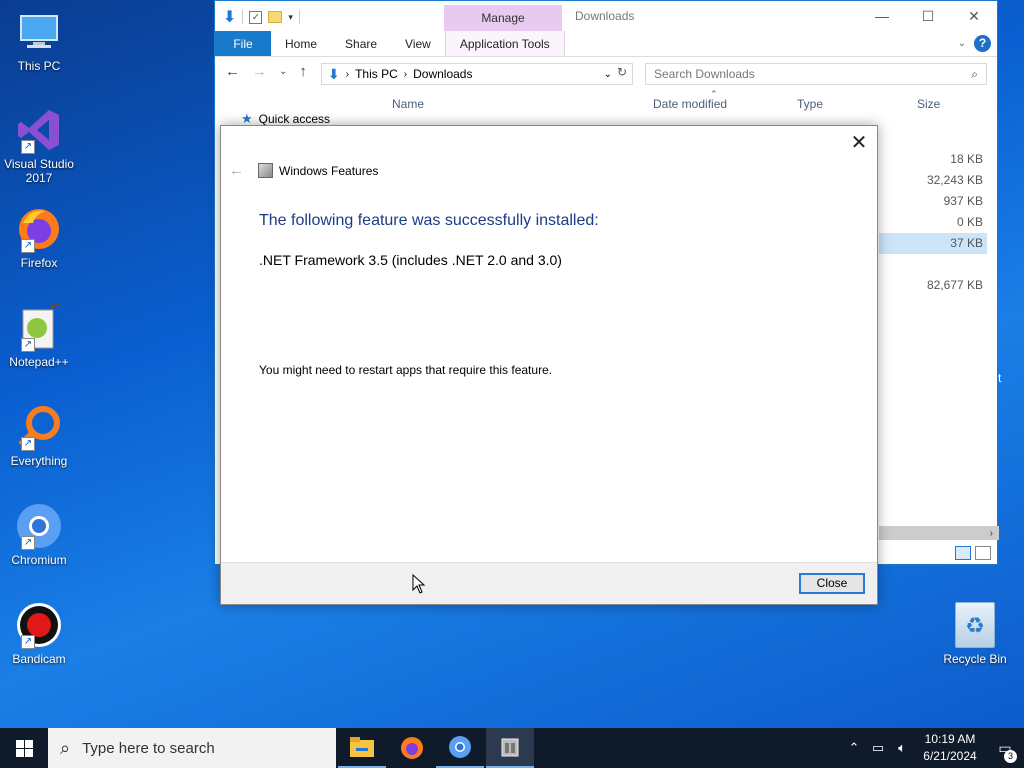 The height and width of the screenshot is (768, 1024). What do you see at coordinates (412, 748) in the screenshot?
I see `taskbar-app-firefox` at bounding box center [412, 748].